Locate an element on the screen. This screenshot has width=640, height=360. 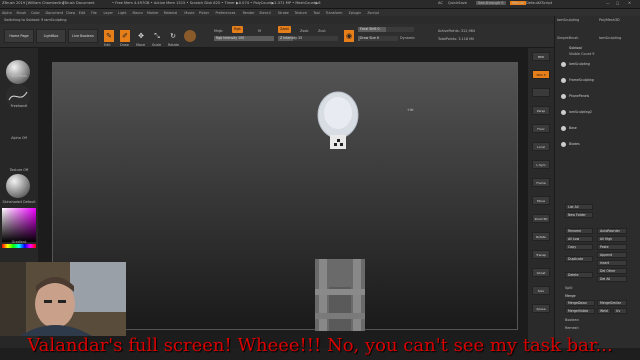
menu-brush: Brush is located at coordinates (22, 13).